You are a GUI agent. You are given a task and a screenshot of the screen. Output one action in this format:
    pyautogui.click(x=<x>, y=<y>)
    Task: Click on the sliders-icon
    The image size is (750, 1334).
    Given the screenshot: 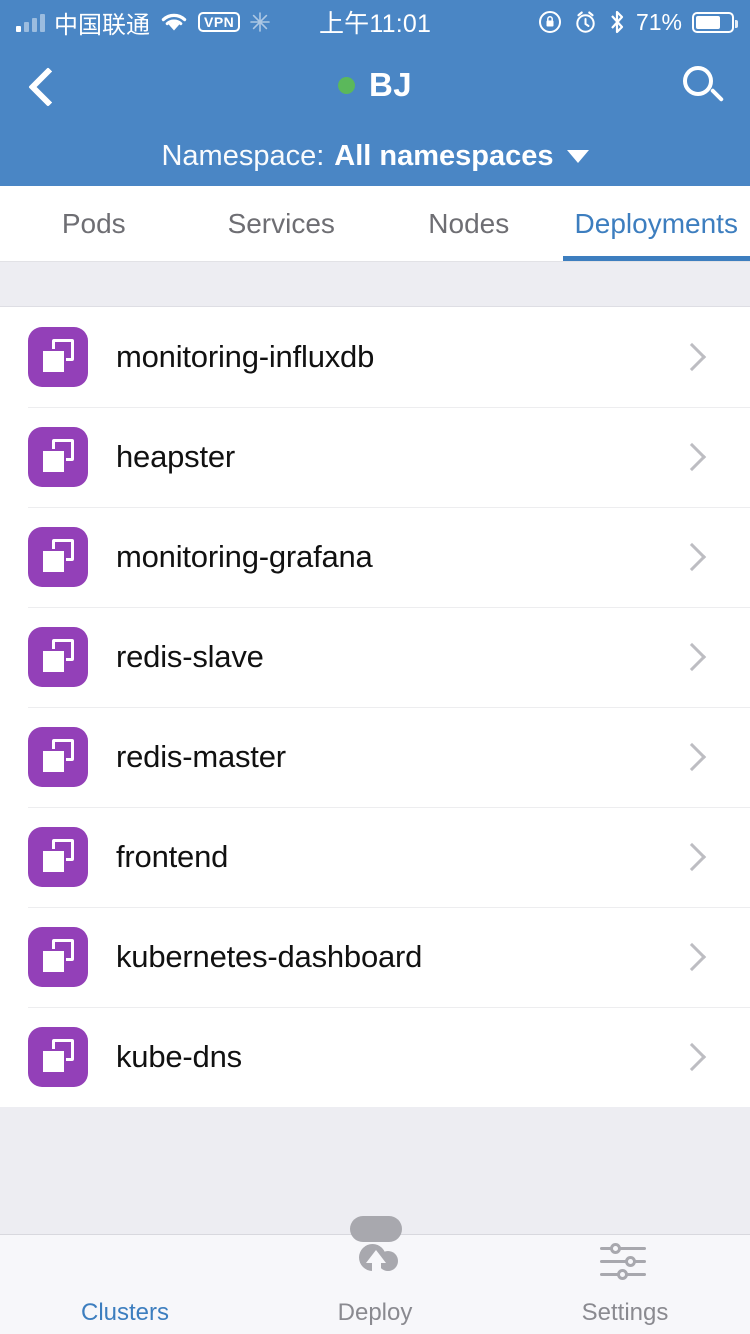 What is the action you would take?
    pyautogui.click(x=625, y=1267)
    